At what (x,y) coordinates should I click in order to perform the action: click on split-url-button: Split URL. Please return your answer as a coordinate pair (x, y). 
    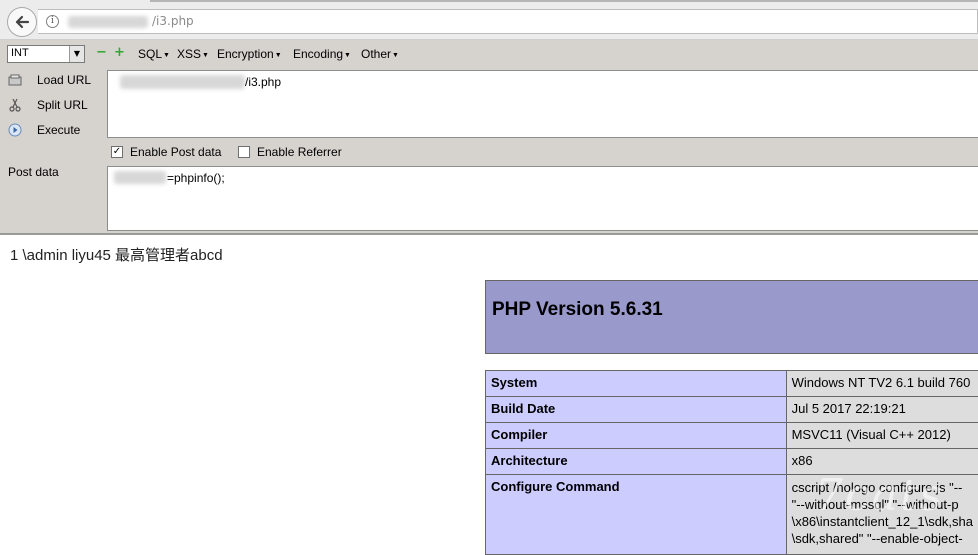
    Looking at the image, I should click on (55, 106).